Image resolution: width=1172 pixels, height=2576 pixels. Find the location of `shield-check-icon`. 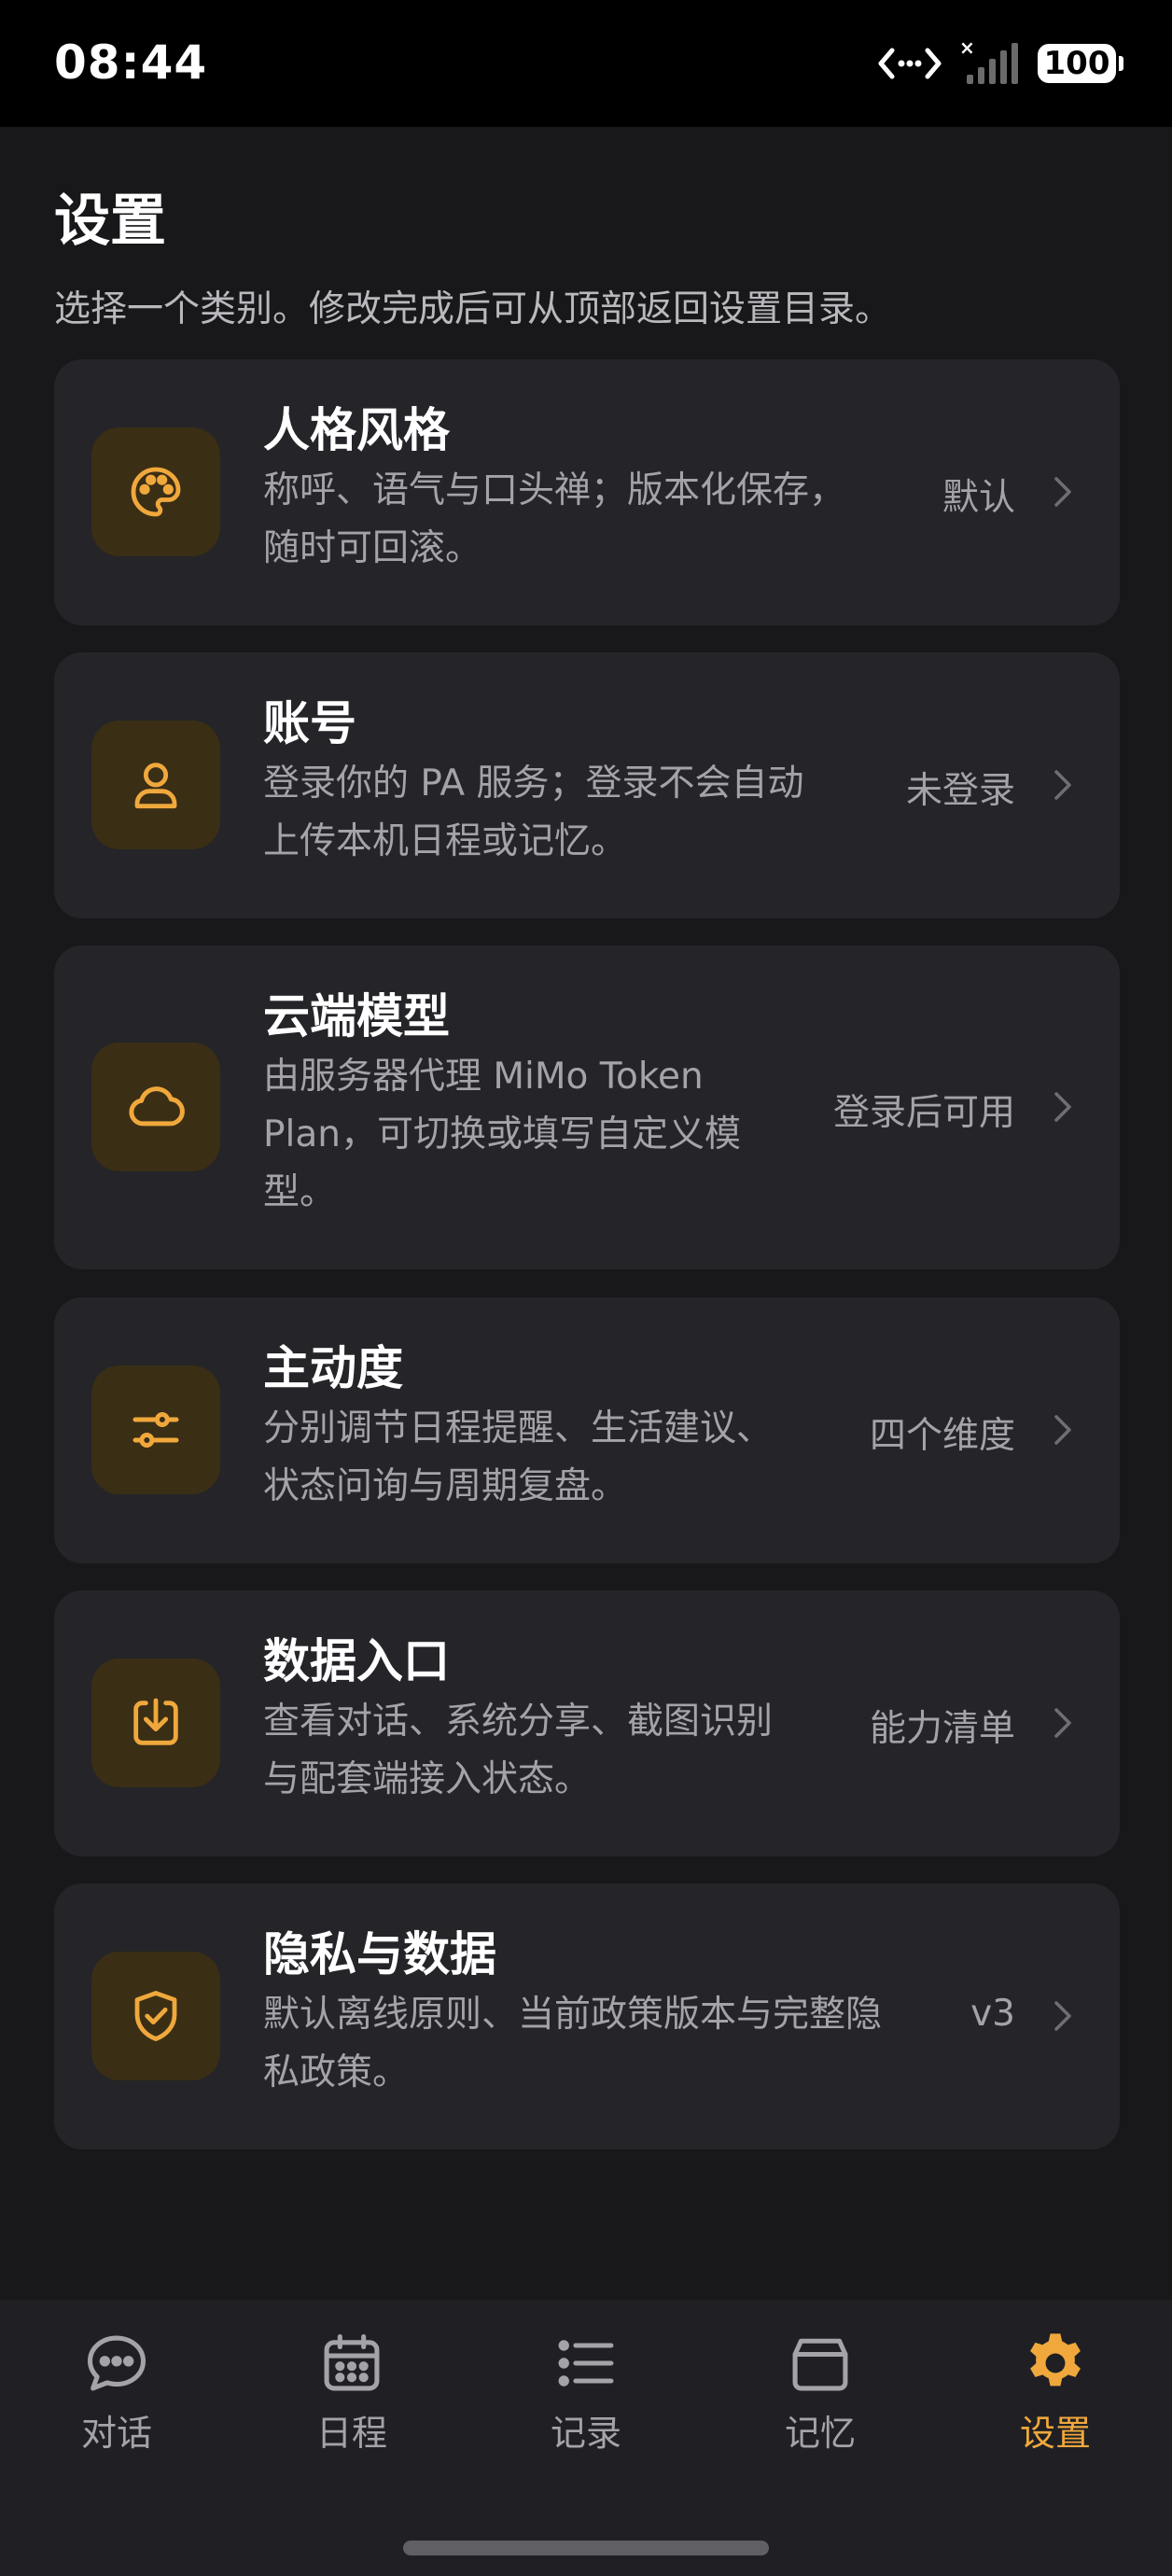

shield-check-icon is located at coordinates (155, 2016).